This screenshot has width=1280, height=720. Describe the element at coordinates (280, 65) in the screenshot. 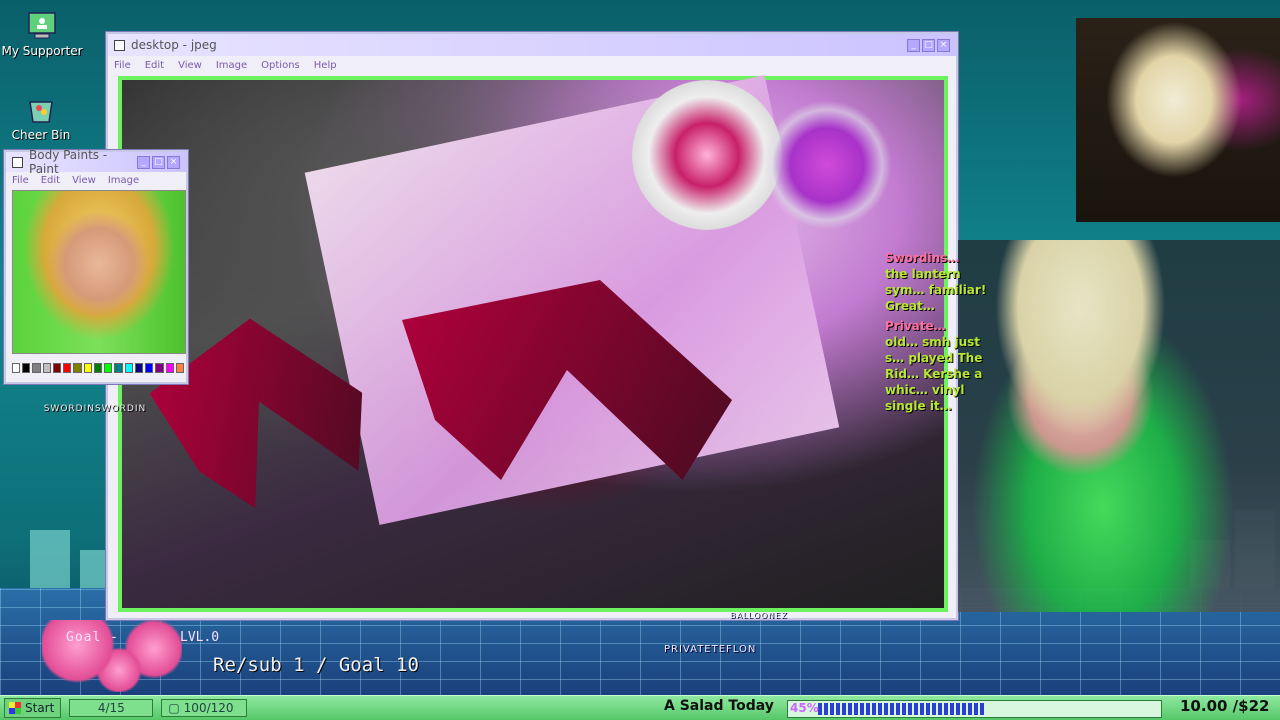

I see `menu-options: Options` at that location.